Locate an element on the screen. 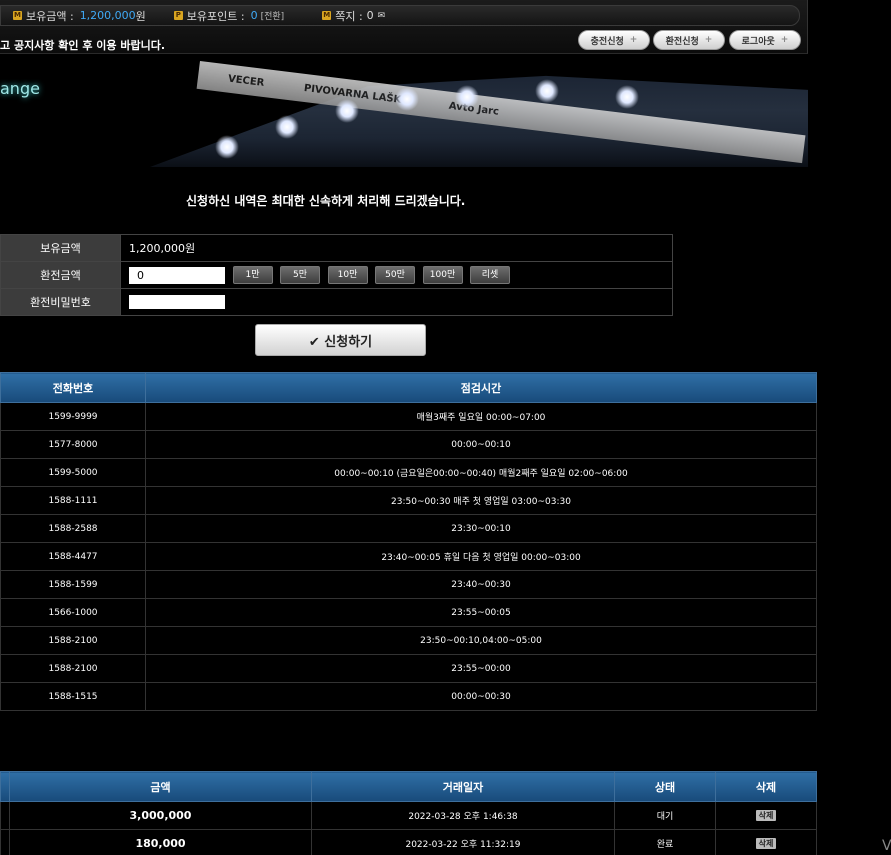  phone-cell: 1588-1515 is located at coordinates (73, 696).